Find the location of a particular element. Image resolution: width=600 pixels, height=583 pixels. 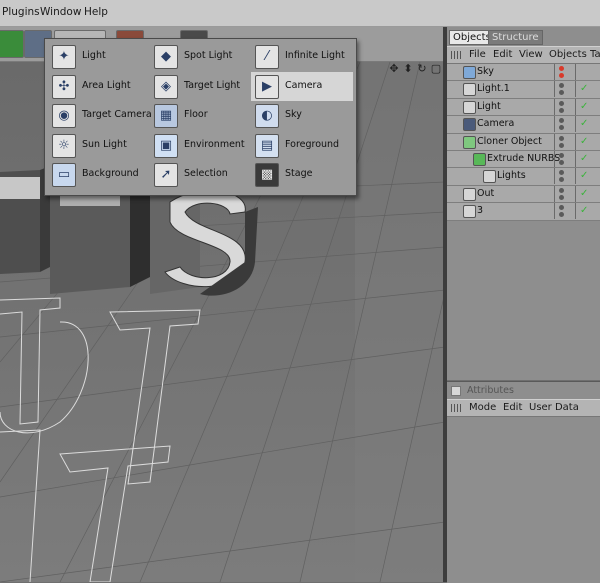

object-name: Cloner Object is located at coordinates (509, 141).